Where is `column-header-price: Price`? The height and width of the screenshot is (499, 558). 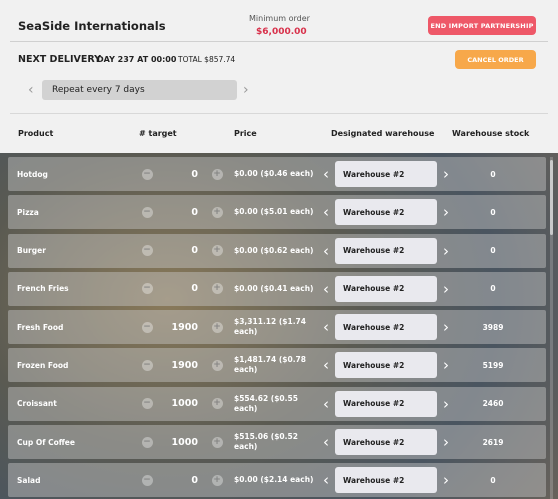
column-header-price: Price is located at coordinates (245, 133).